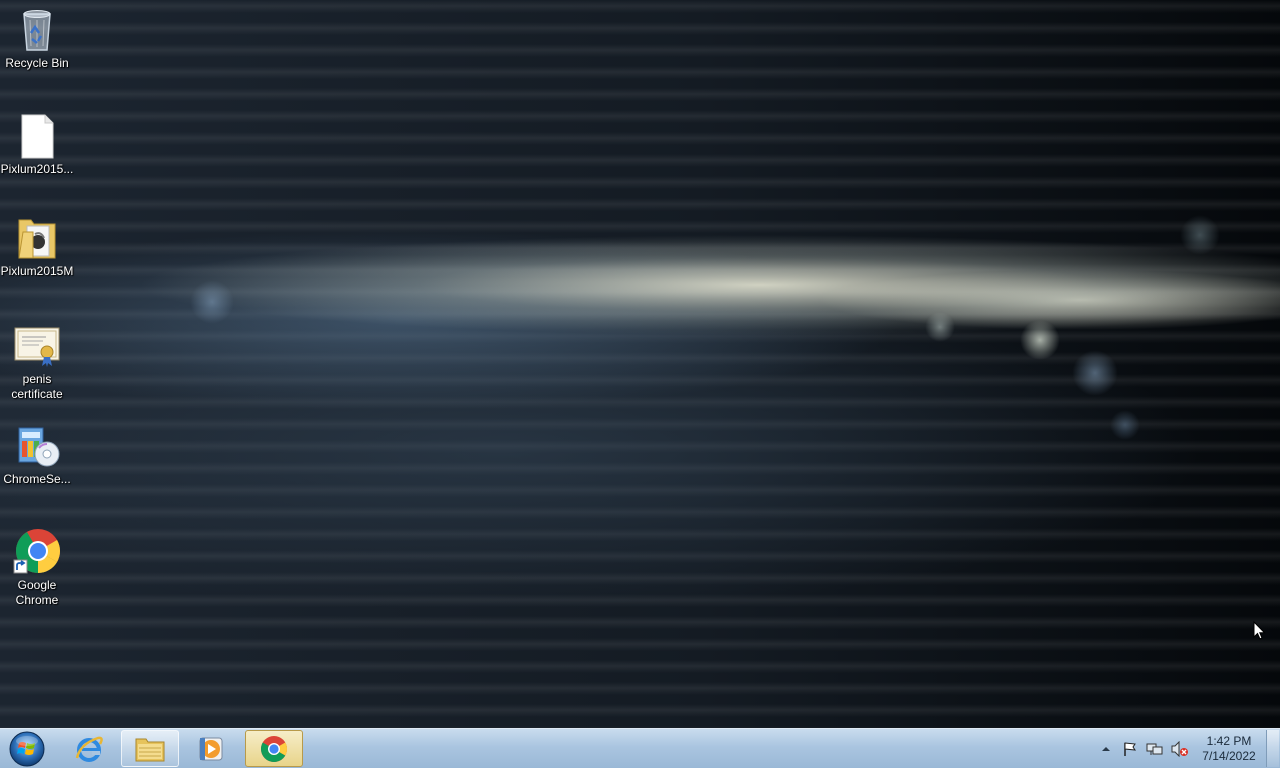 The width and height of the screenshot is (1280, 768). Describe the element at coordinates (640, 748) in the screenshot. I see `taskbar: 1:42 PM 7/14/2022` at that location.